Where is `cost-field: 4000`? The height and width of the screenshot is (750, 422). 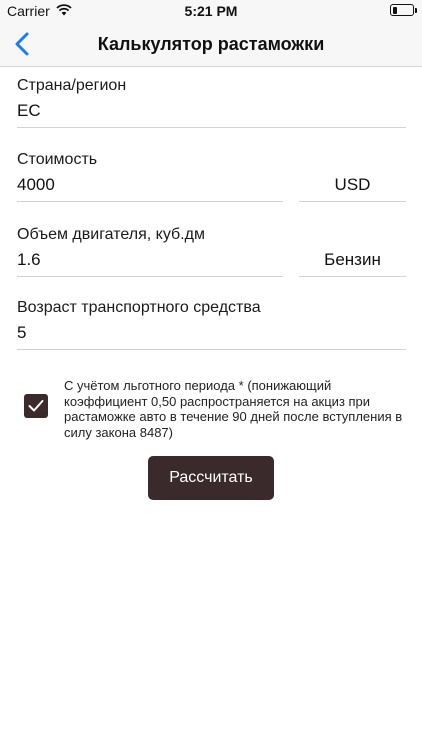
cost-field: 4000 is located at coordinates (150, 187).